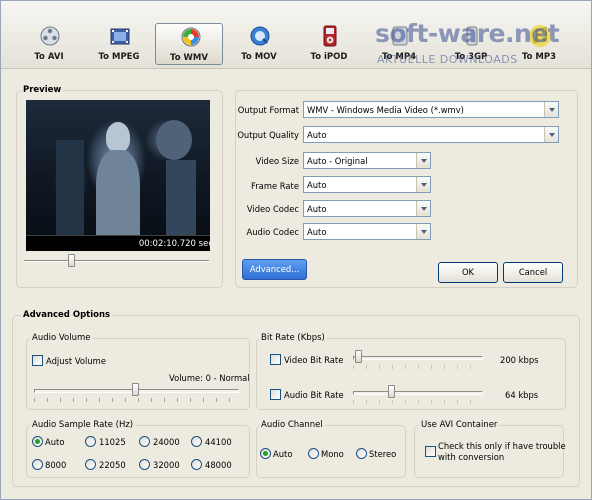 The width and height of the screenshot is (592, 500). I want to click on watermark-title: soft-ware.net, so click(467, 33).